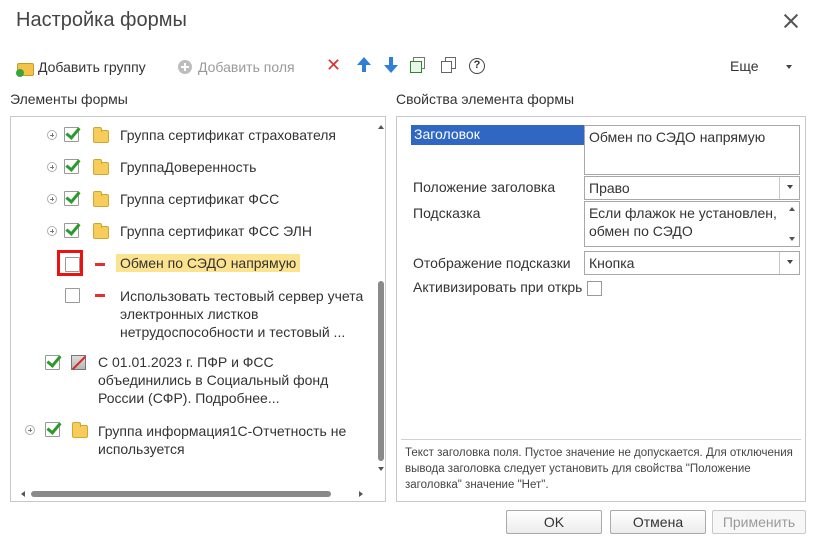 Image resolution: width=816 pixels, height=546 pixels. What do you see at coordinates (692, 188) in the screenshot?
I see `caption-position-select: Право` at bounding box center [692, 188].